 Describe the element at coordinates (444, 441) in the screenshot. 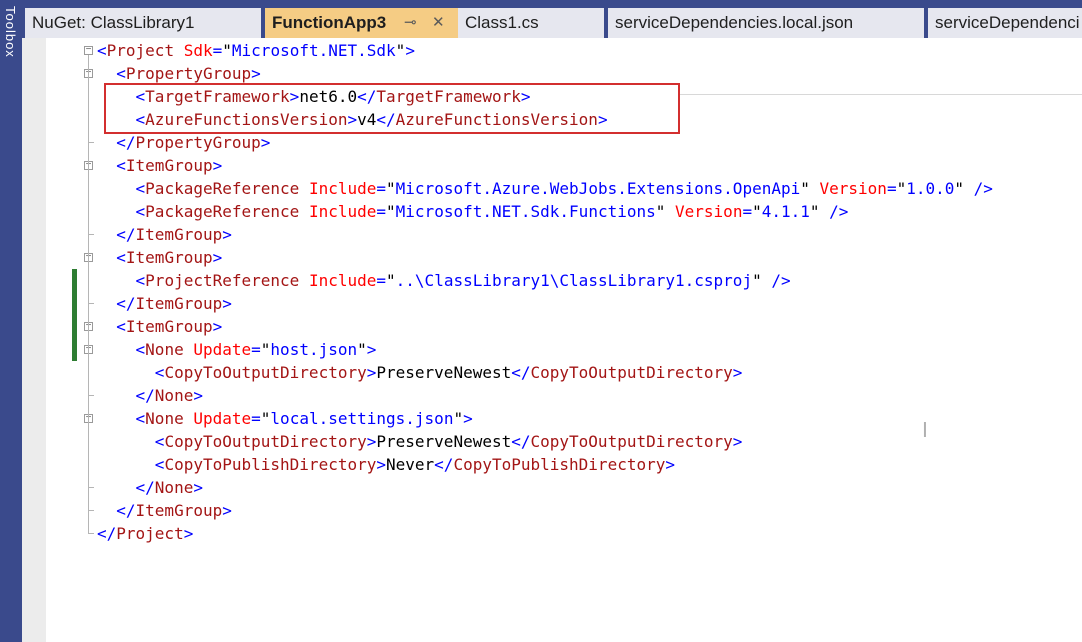

I see `code-token: PreserveNewest` at that location.